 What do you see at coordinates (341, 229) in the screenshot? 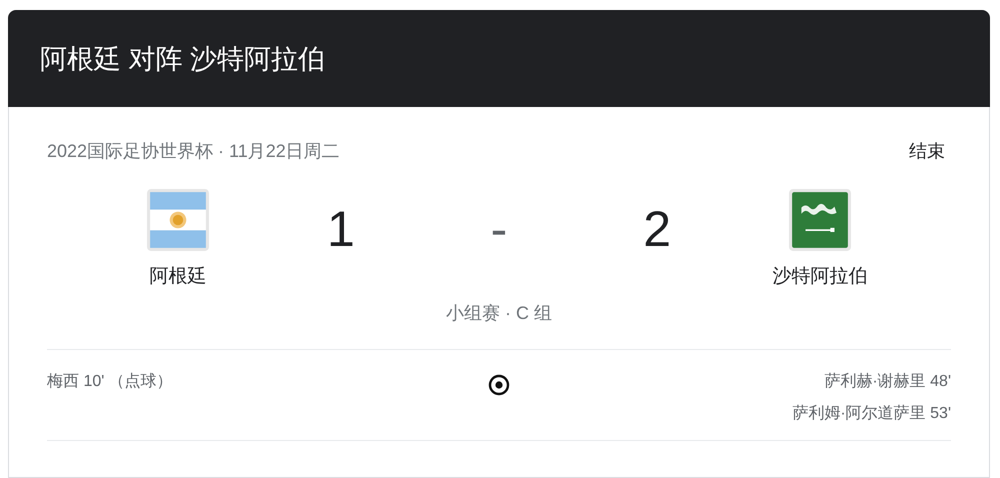
I see `team-score: 1` at bounding box center [341, 229].